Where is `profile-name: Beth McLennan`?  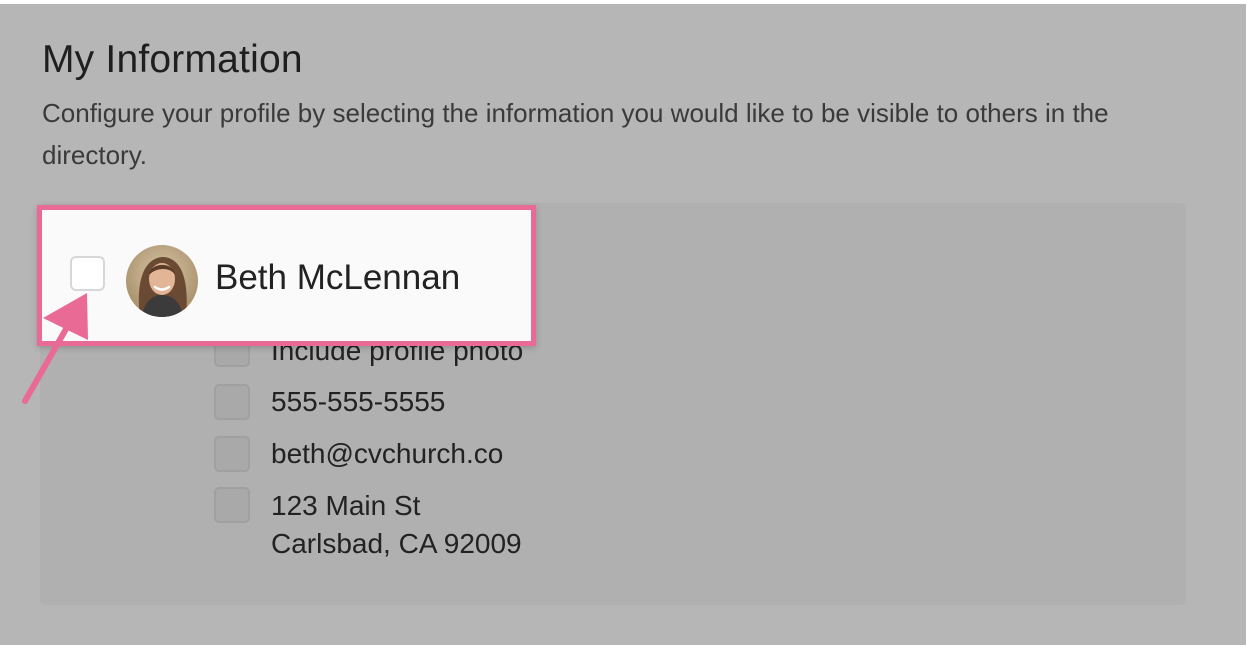
profile-name: Beth McLennan is located at coordinates (338, 277).